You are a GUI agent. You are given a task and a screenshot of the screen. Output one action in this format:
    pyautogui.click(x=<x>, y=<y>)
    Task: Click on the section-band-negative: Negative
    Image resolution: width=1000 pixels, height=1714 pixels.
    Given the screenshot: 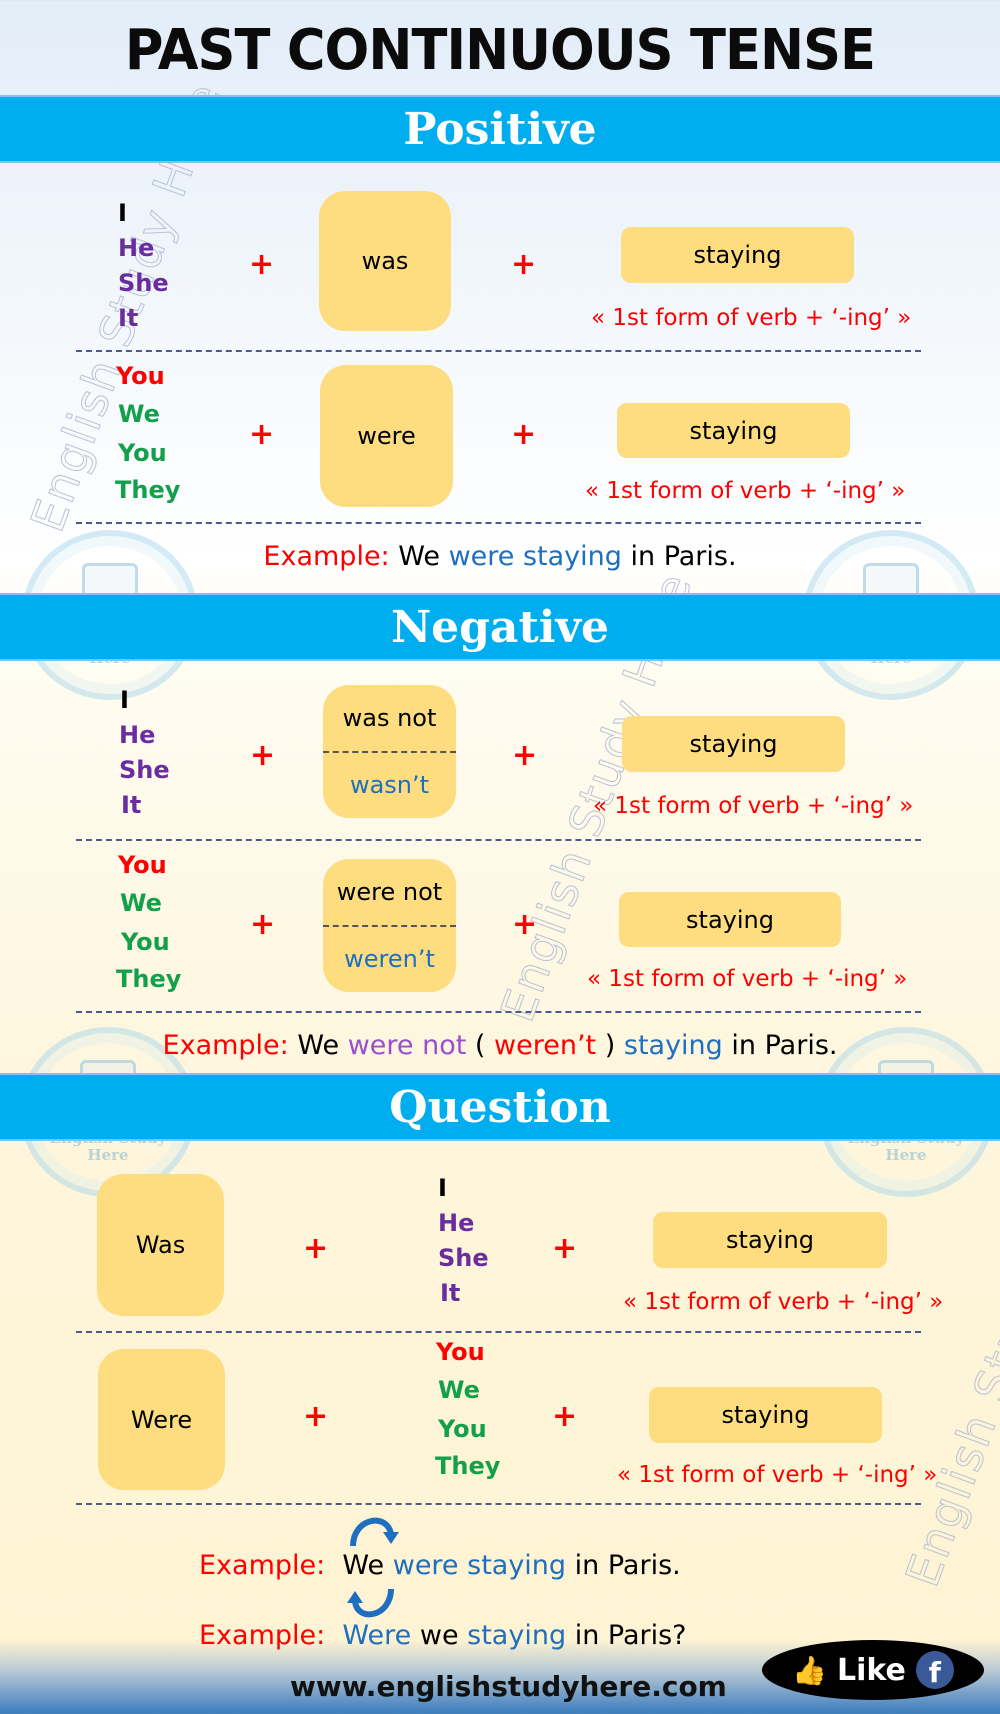 What is the action you would take?
    pyautogui.click(x=500, y=627)
    